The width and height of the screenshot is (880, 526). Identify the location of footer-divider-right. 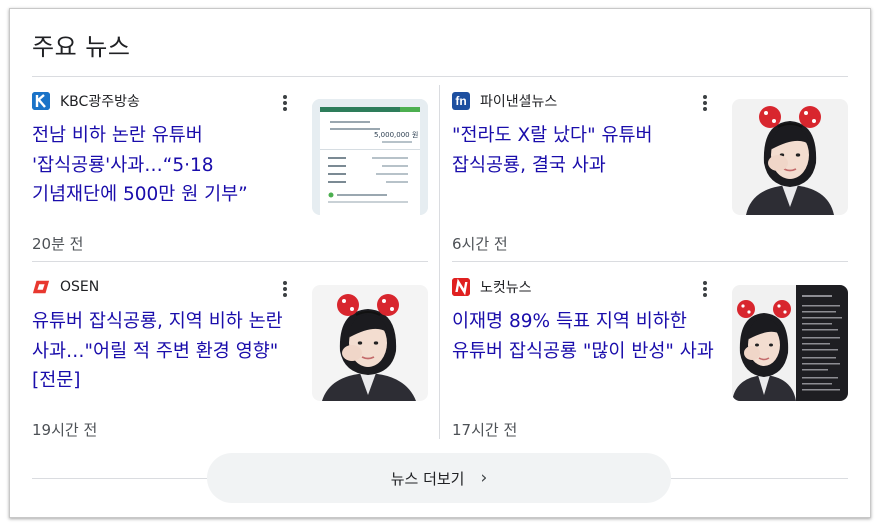
(759, 478).